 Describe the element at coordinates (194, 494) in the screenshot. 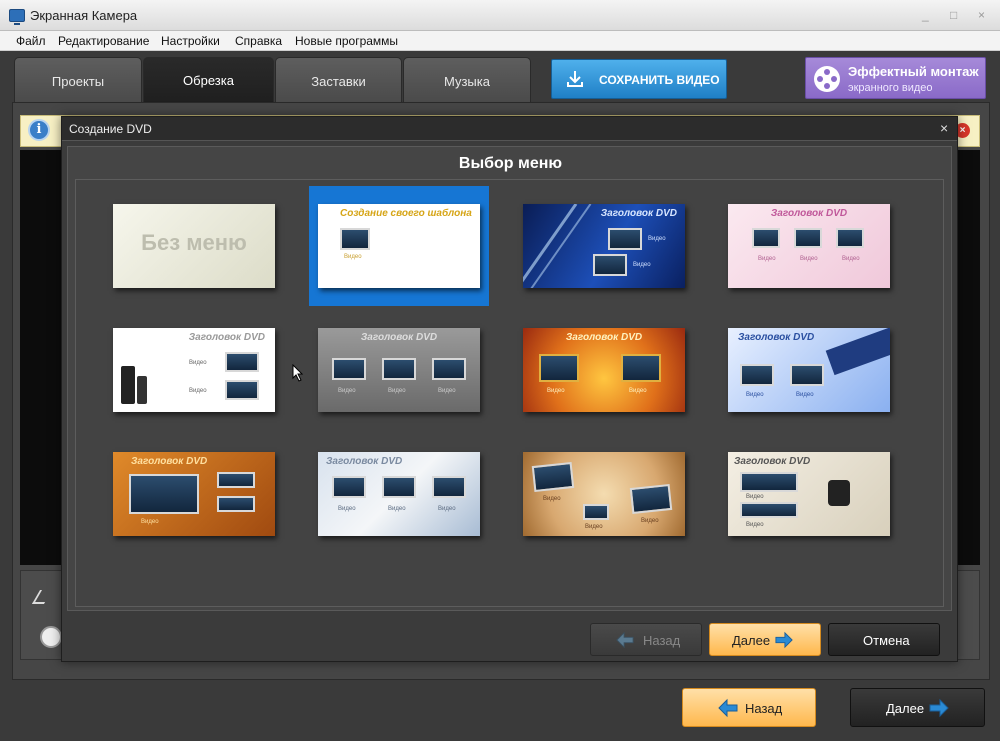

I see `template-thumb: Заголовок DVD Видео` at that location.